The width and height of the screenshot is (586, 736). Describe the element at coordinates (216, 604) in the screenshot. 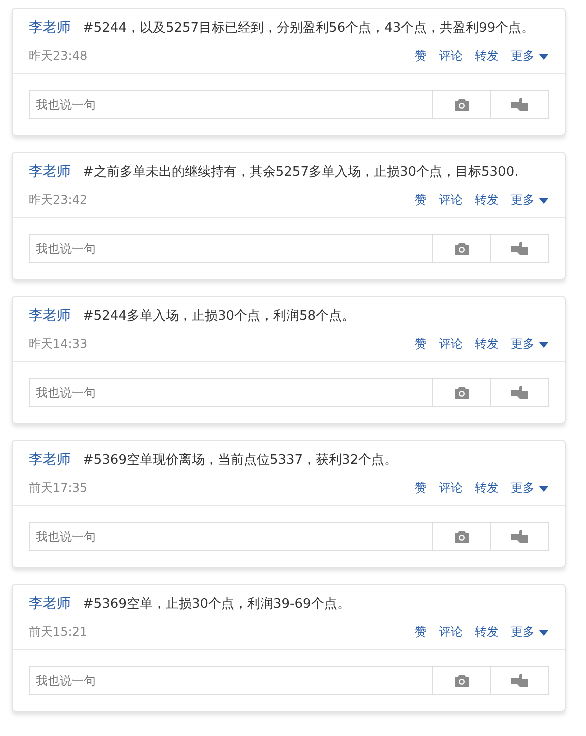

I see `post-text: #5369空单，止损30个点，利润39-69个点。` at that location.